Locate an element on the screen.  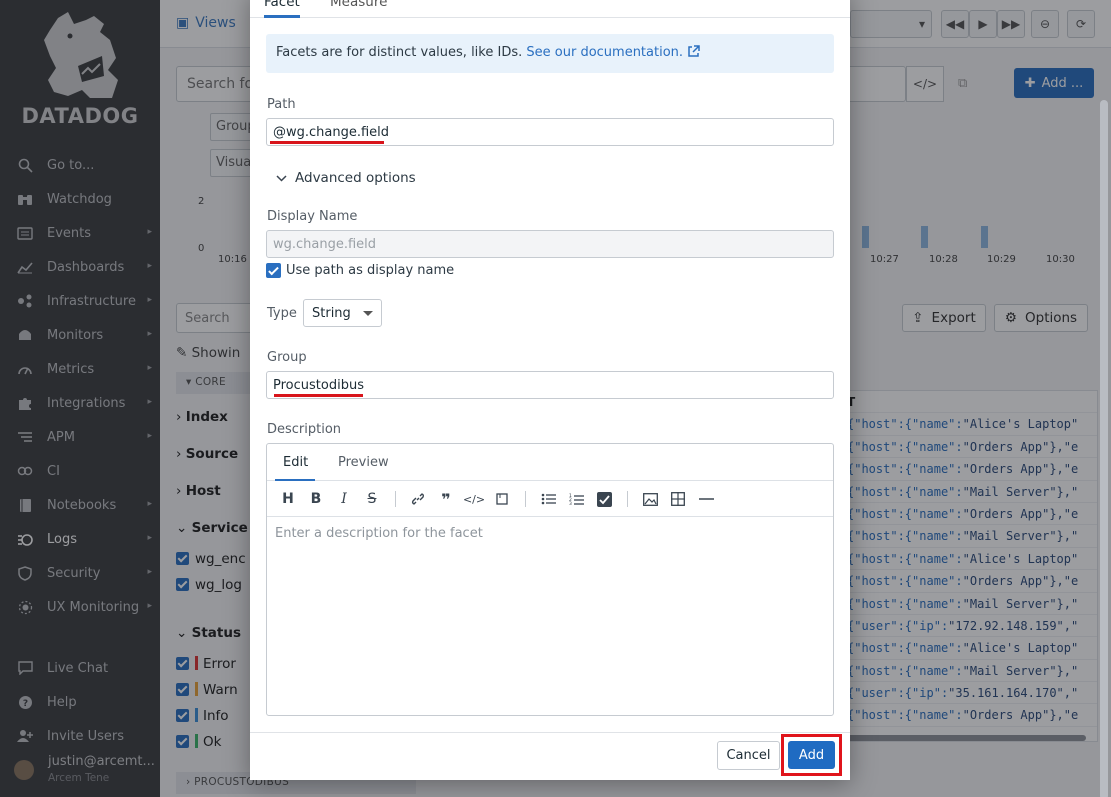
chevron-down-icon is located at coordinates (281, 178).